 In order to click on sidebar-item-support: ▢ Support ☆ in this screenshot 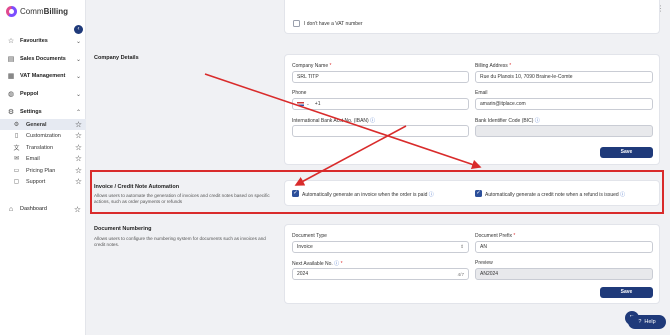, I will do `click(43, 181)`.